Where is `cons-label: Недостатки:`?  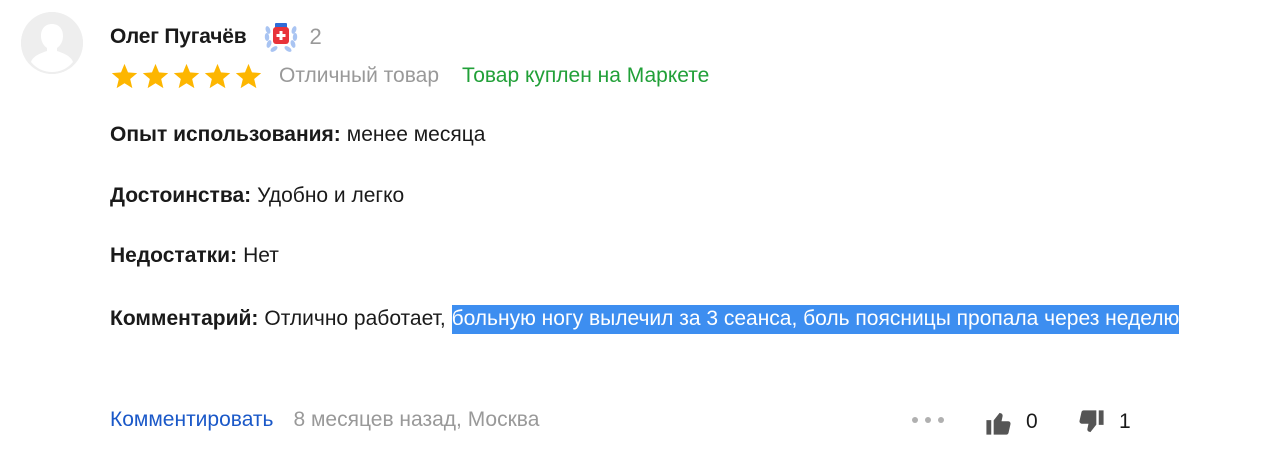
cons-label: Недостатки: is located at coordinates (174, 255).